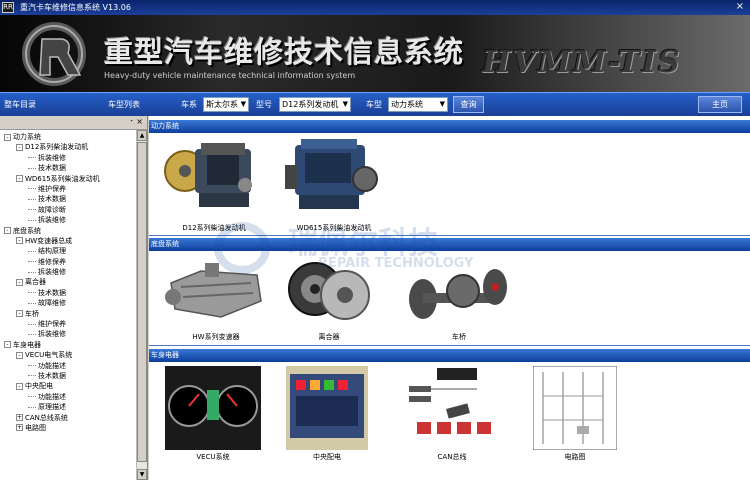  Describe the element at coordinates (57, 147) in the screenshot. I see `tree-item-label: D12系列柴油发动机` at that location.